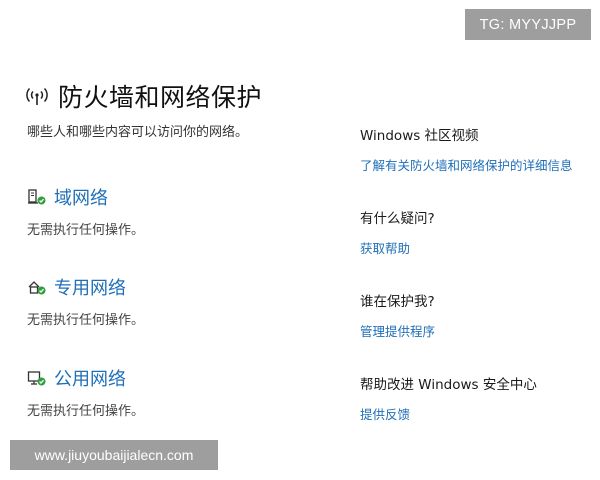  I want to click on sidebar-heading-feedback: 帮助改进 Windows 安全中心, so click(448, 385).